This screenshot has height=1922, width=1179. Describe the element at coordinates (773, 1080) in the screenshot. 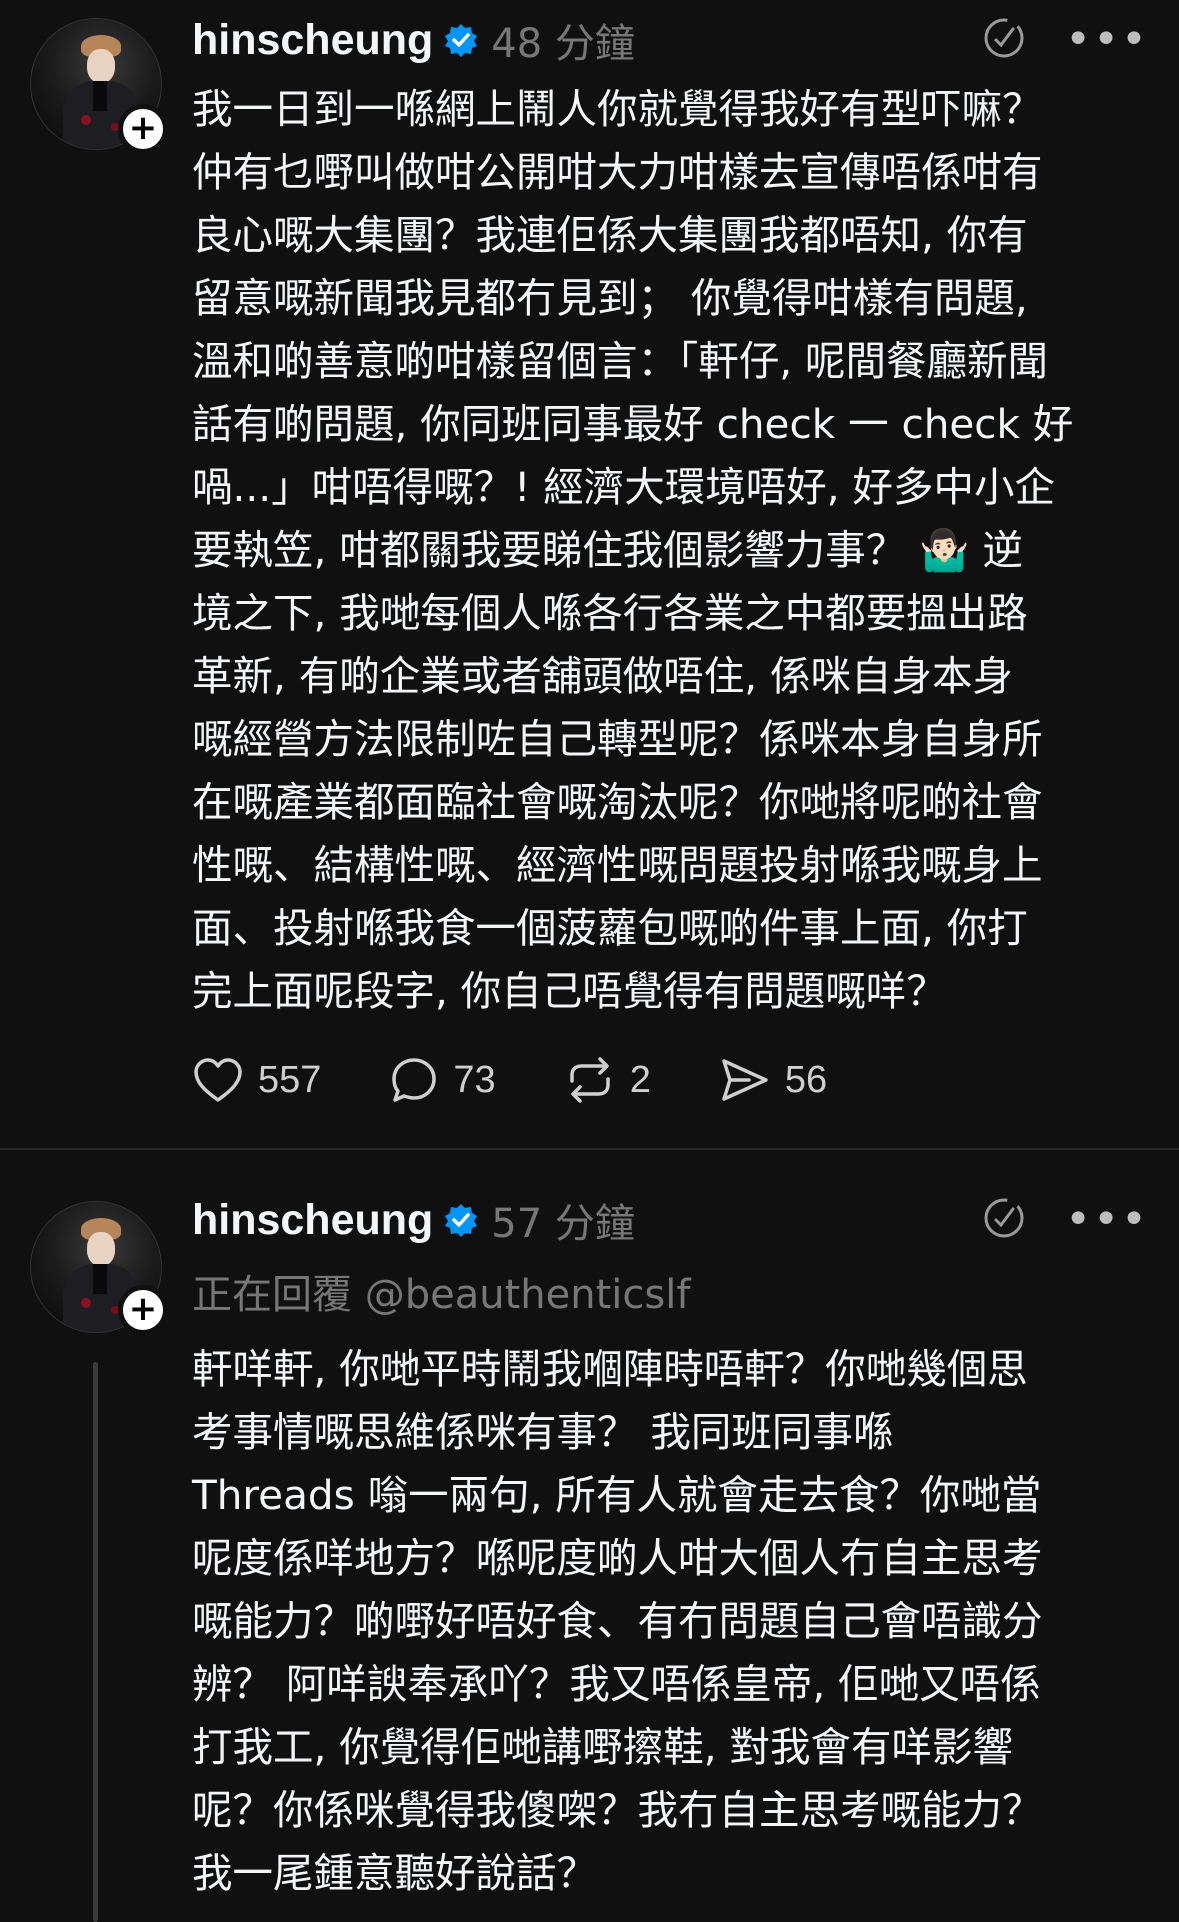

I see `share-button: 56` at that location.